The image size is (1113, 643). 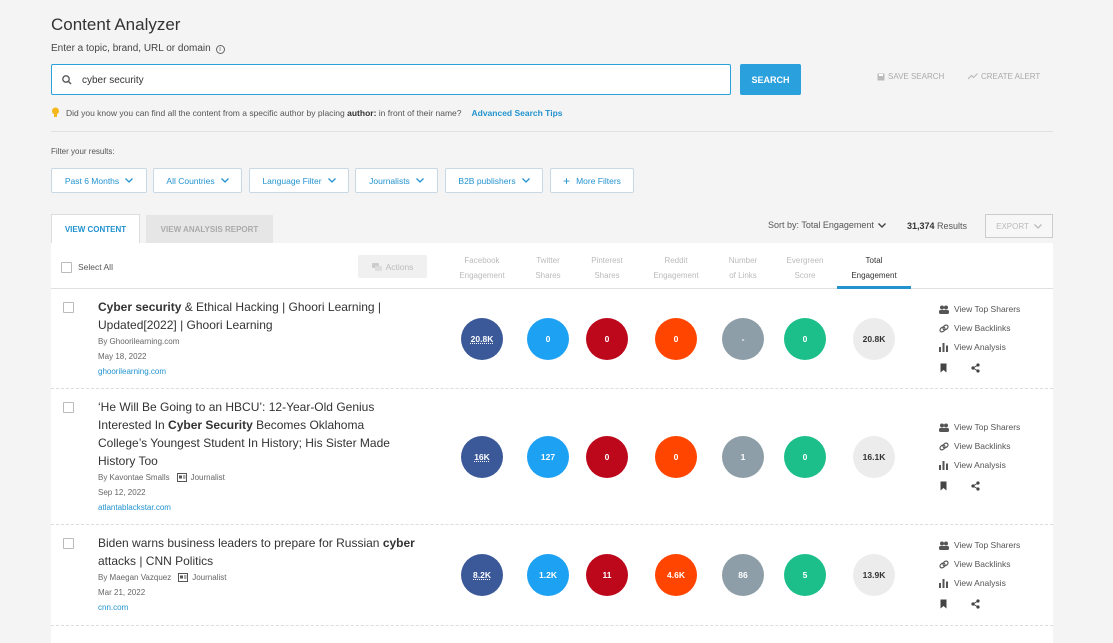 I want to click on article-domain: atlantablackstar.com, so click(x=134, y=507).